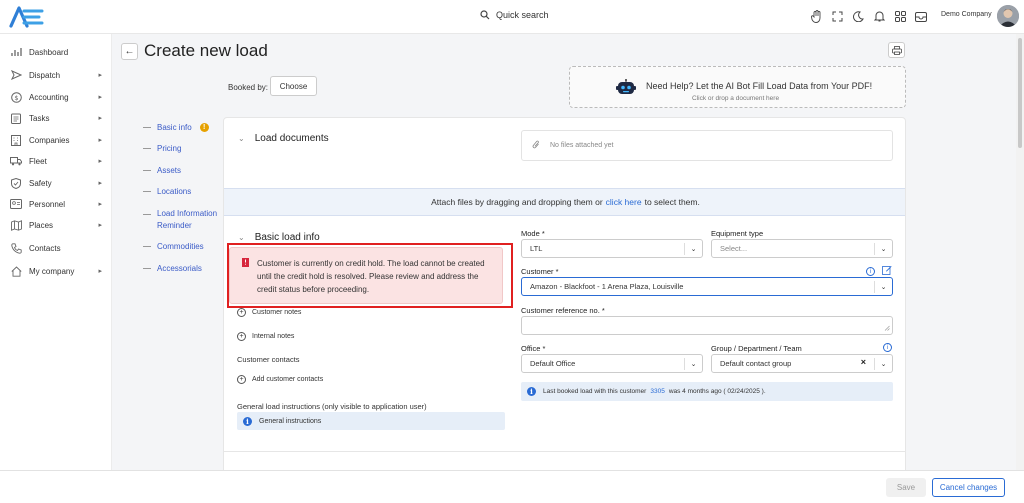  I want to click on sidebar-item-personnel: Personnel ▸, so click(58, 204).